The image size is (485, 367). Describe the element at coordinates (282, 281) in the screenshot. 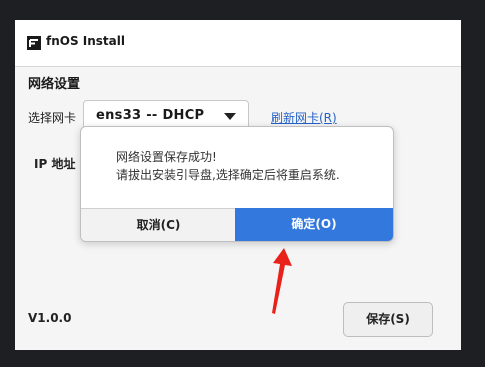

I see `annotation-arrow-icon` at that location.